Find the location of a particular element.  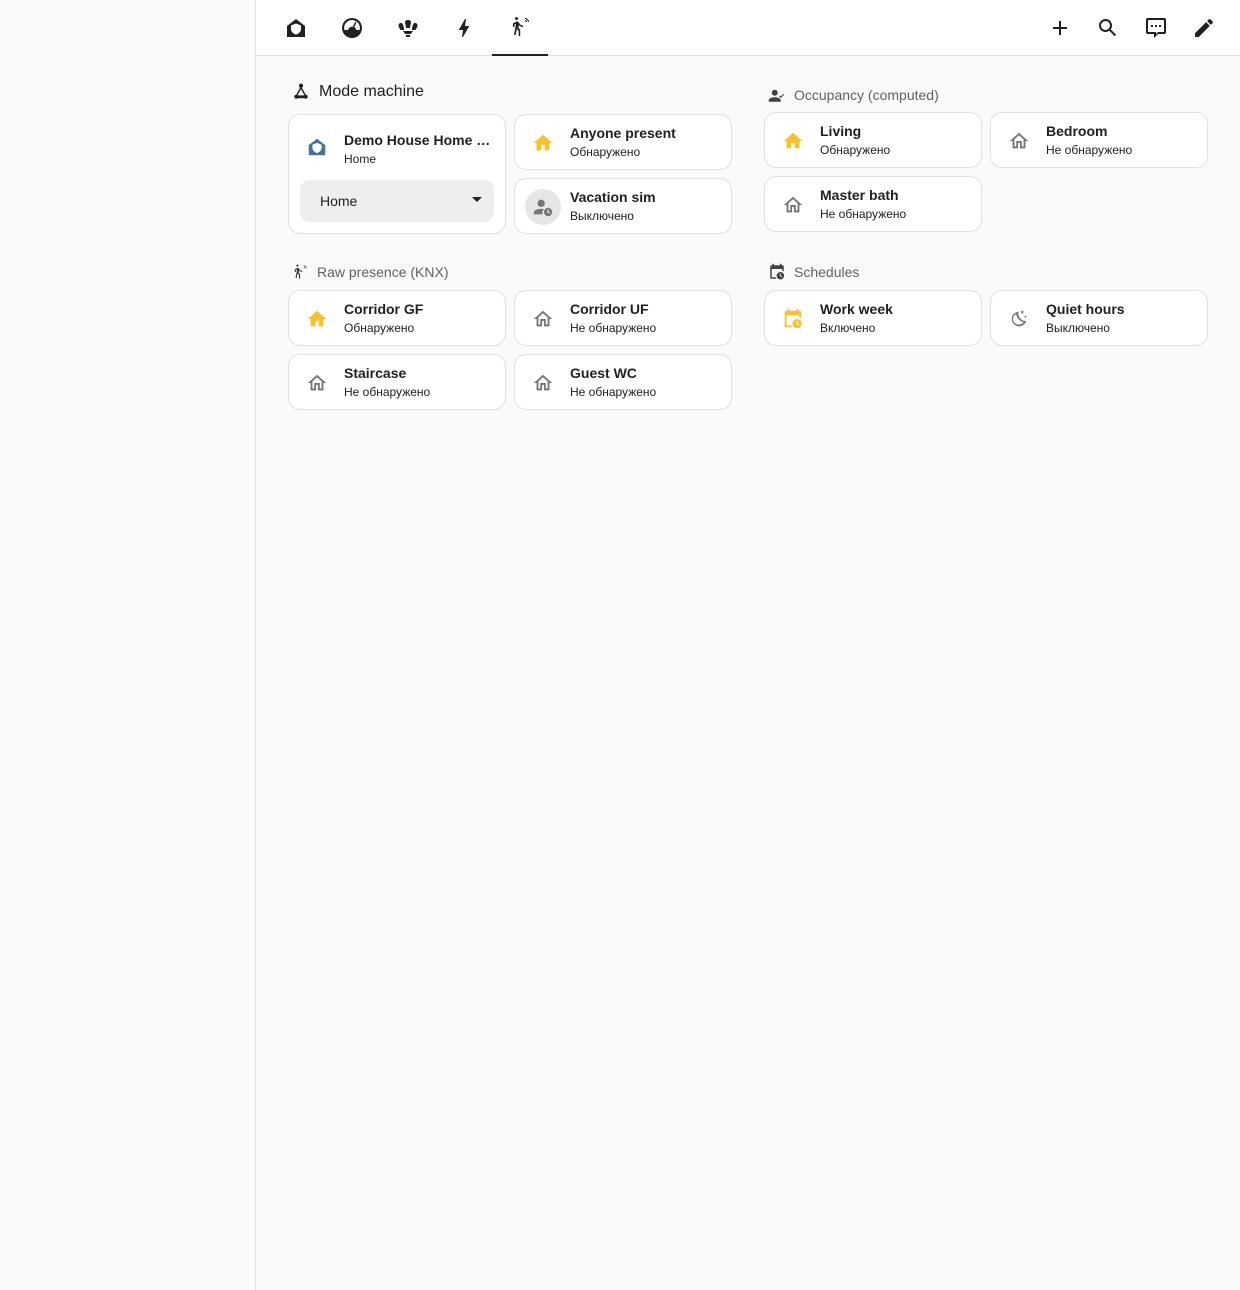

tile-name: Bedroom is located at coordinates (1077, 131).